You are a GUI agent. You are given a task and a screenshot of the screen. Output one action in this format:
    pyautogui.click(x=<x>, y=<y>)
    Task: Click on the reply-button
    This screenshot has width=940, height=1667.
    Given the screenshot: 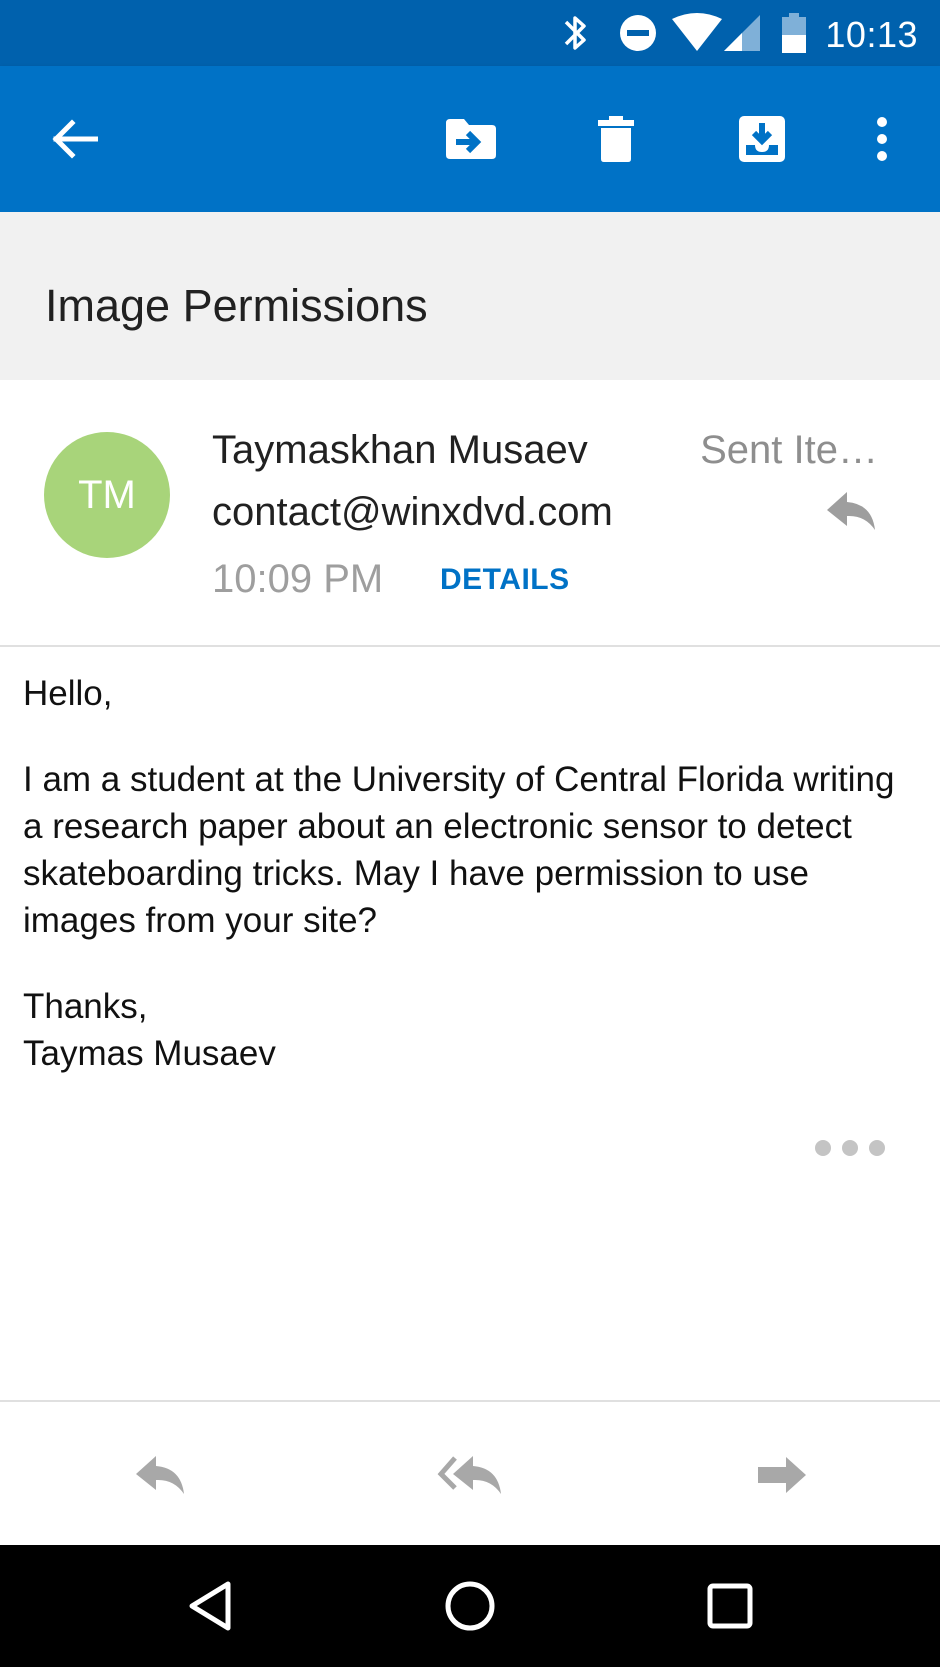 What is the action you would take?
    pyautogui.click(x=160, y=1475)
    